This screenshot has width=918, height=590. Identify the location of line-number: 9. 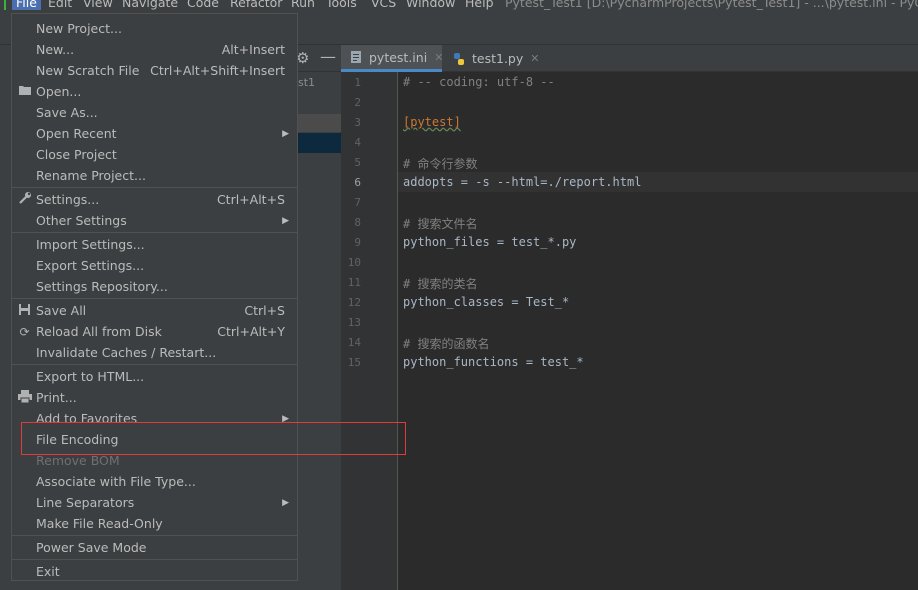
(357, 242).